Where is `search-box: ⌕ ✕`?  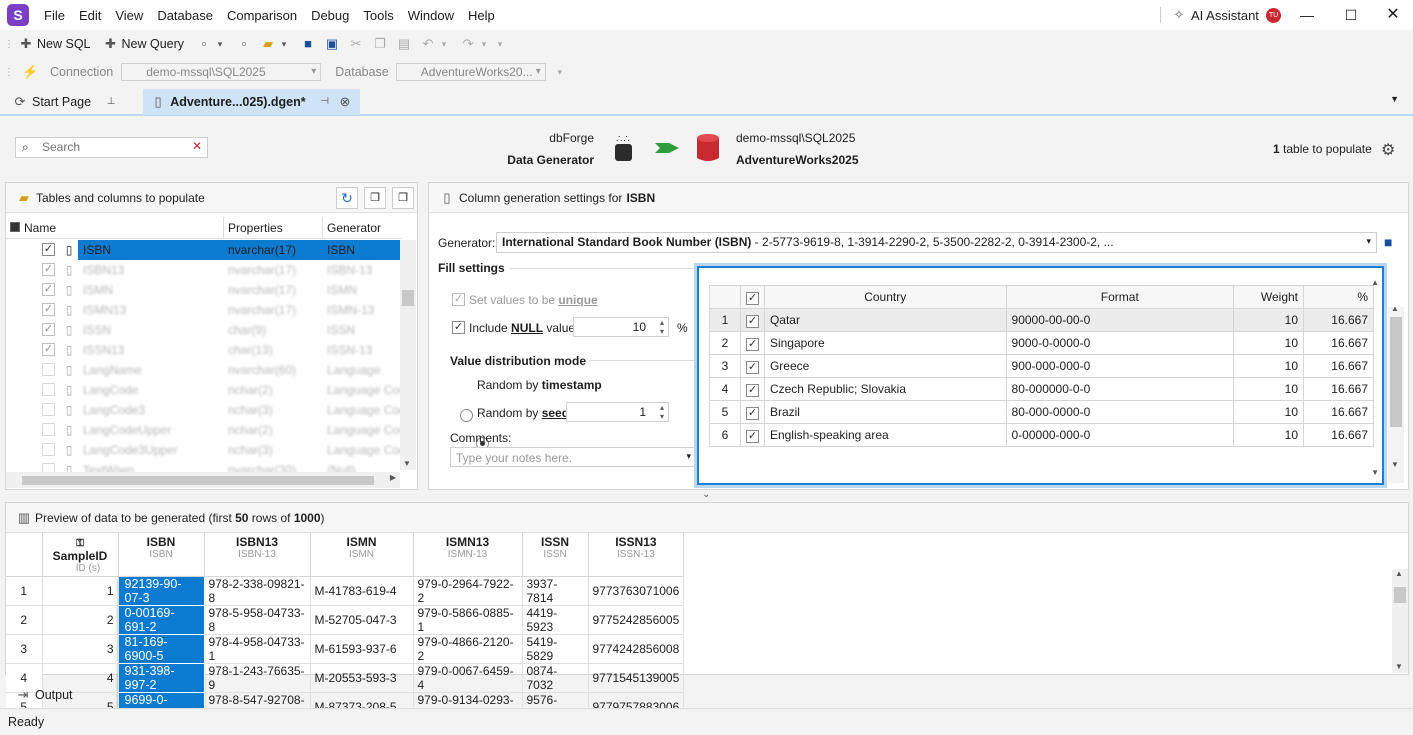 search-box: ⌕ ✕ is located at coordinates (111, 147).